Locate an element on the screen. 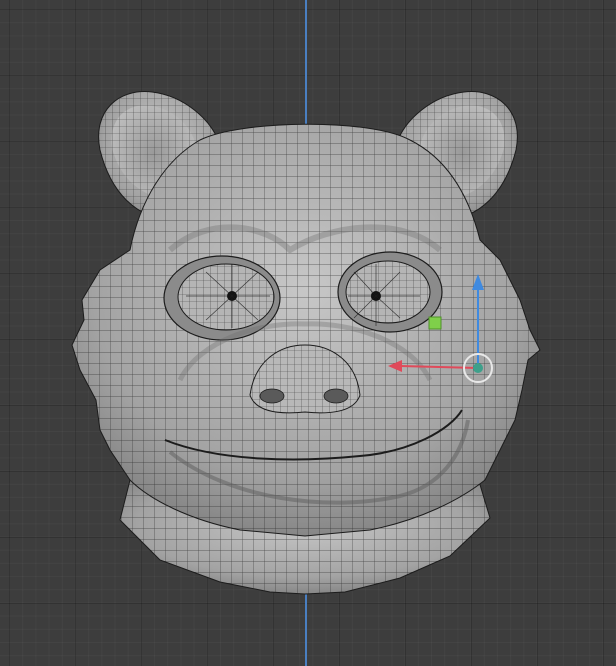  pivot-dot is located at coordinates (478, 368).